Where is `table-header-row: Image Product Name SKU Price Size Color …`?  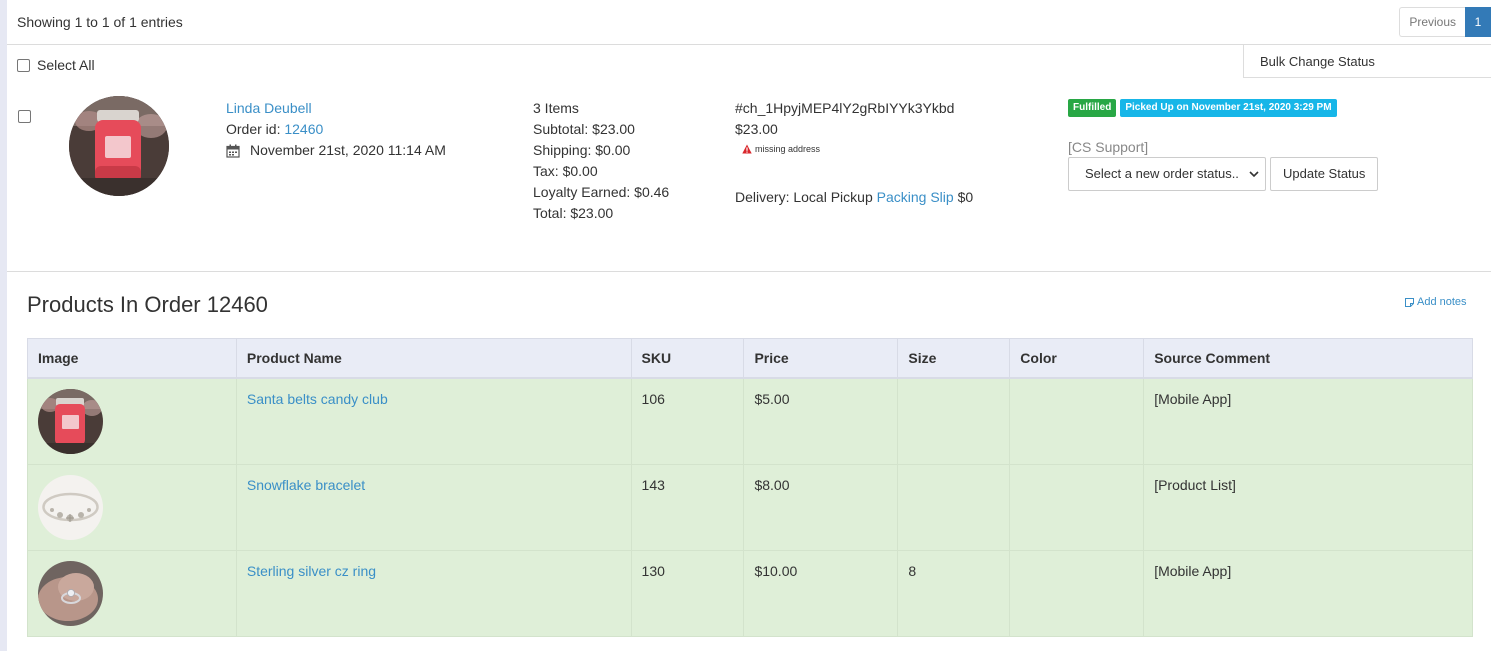
table-header-row: Image Product Name SKU Price Size Color … is located at coordinates (750, 358).